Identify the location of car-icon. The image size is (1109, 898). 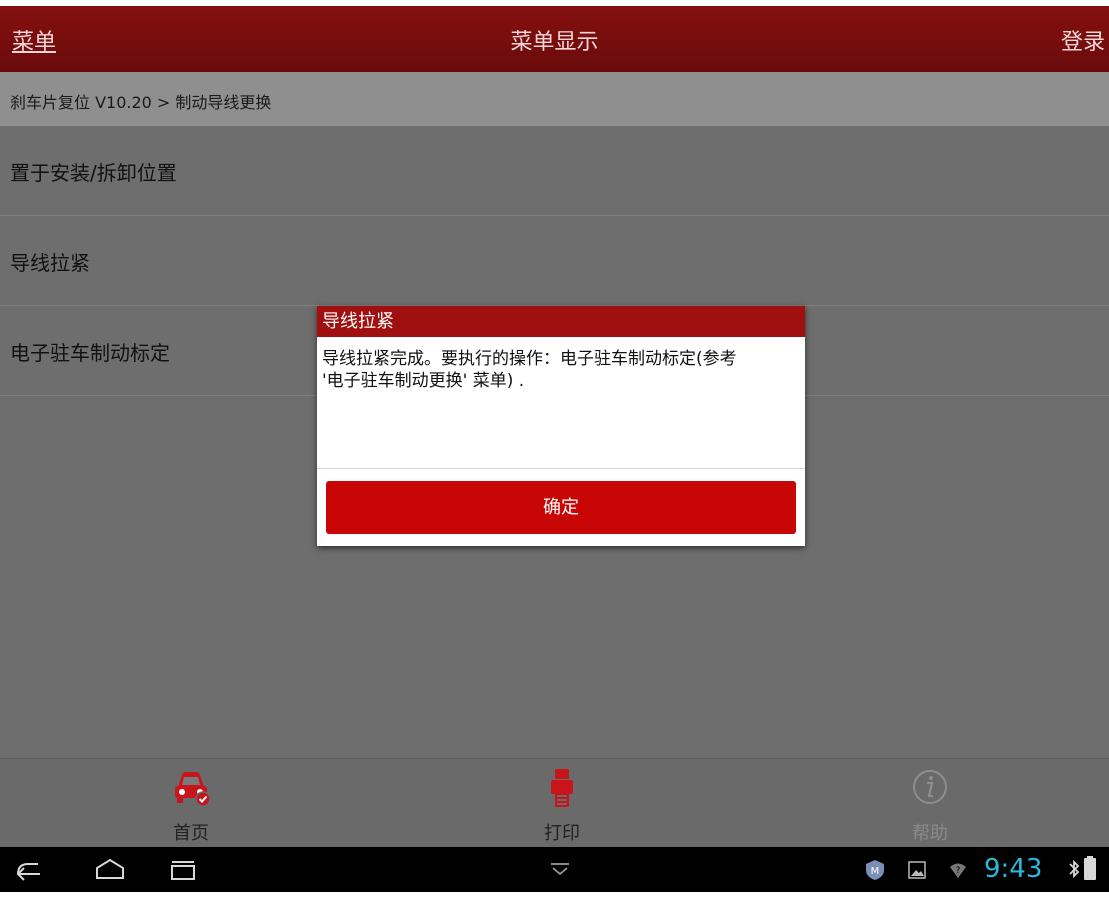
(193, 789).